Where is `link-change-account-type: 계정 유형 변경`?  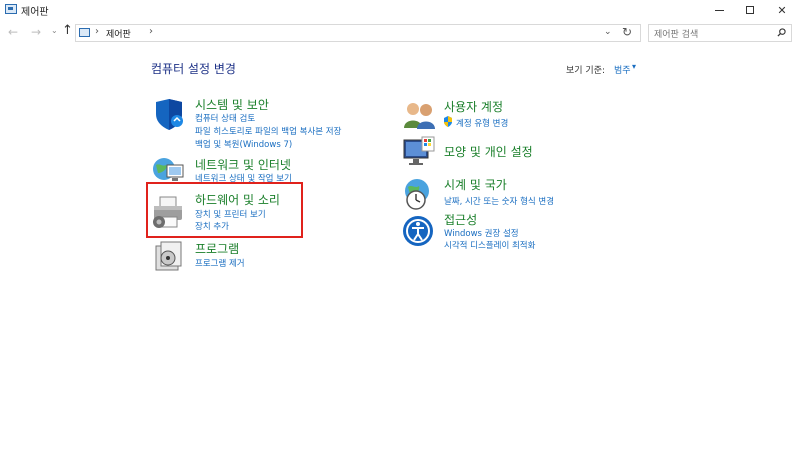 link-change-account-type: 계정 유형 변경 is located at coordinates (482, 123).